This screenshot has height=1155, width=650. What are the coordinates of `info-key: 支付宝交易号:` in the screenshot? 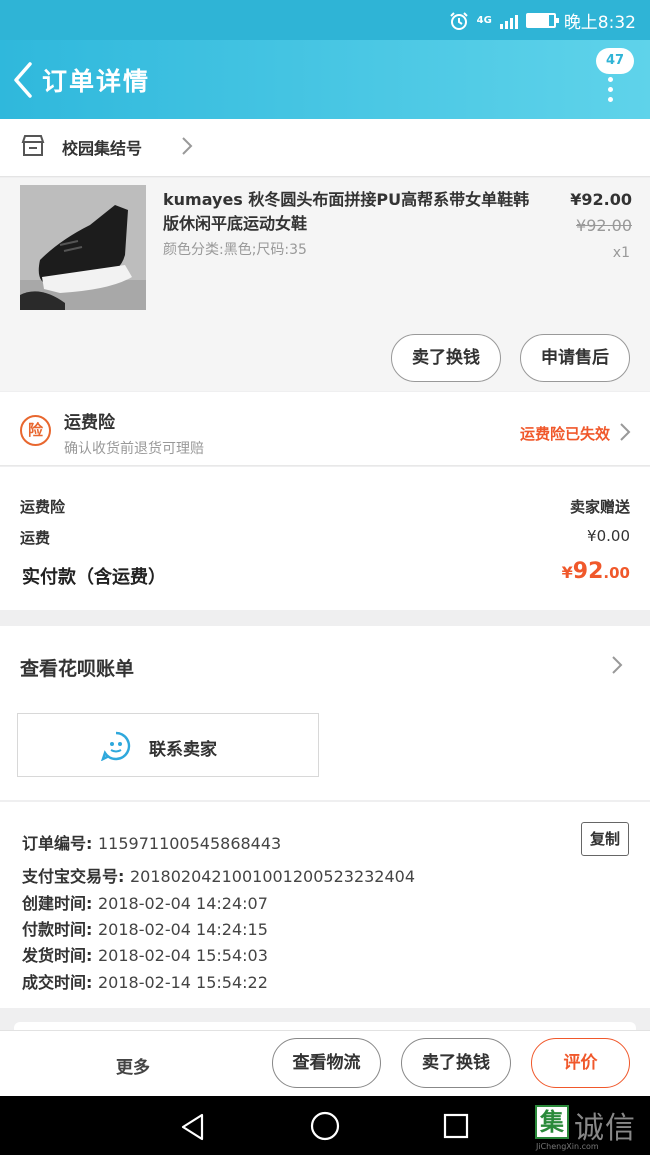 It's located at (76, 876).